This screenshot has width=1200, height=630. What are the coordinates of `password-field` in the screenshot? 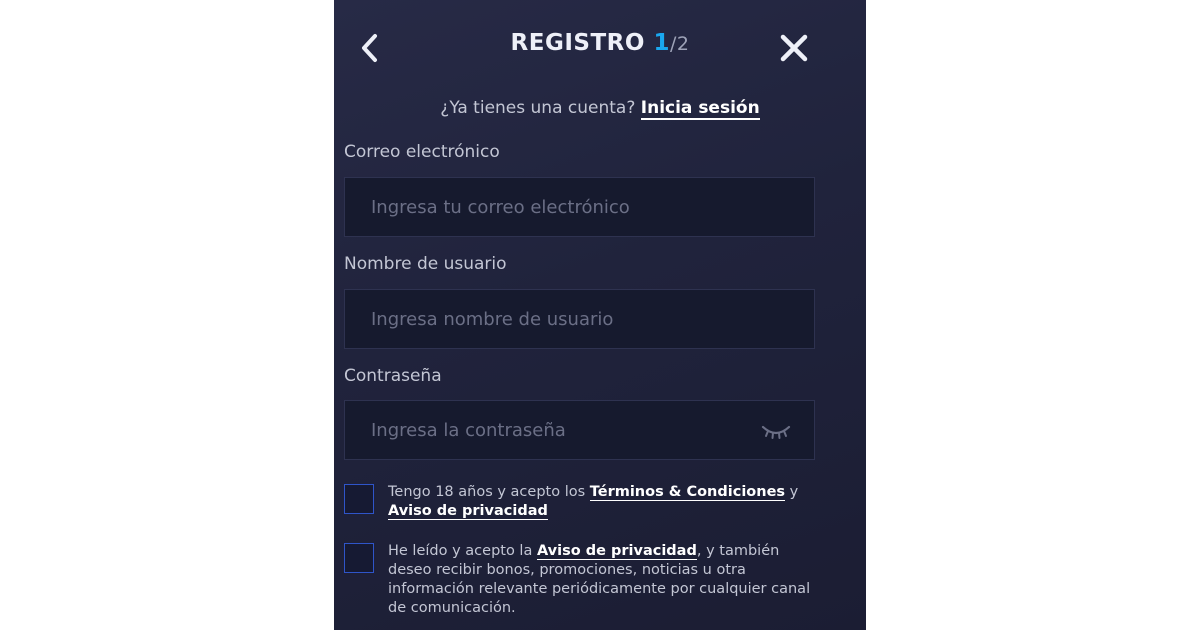 It's located at (579, 430).